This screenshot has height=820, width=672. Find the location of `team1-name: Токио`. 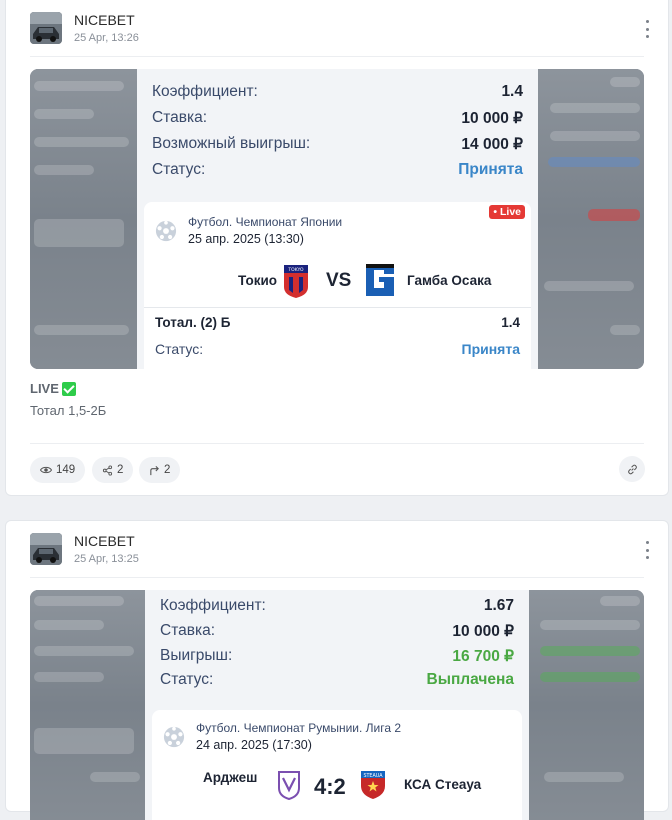

team1-name: Токио is located at coordinates (257, 280).